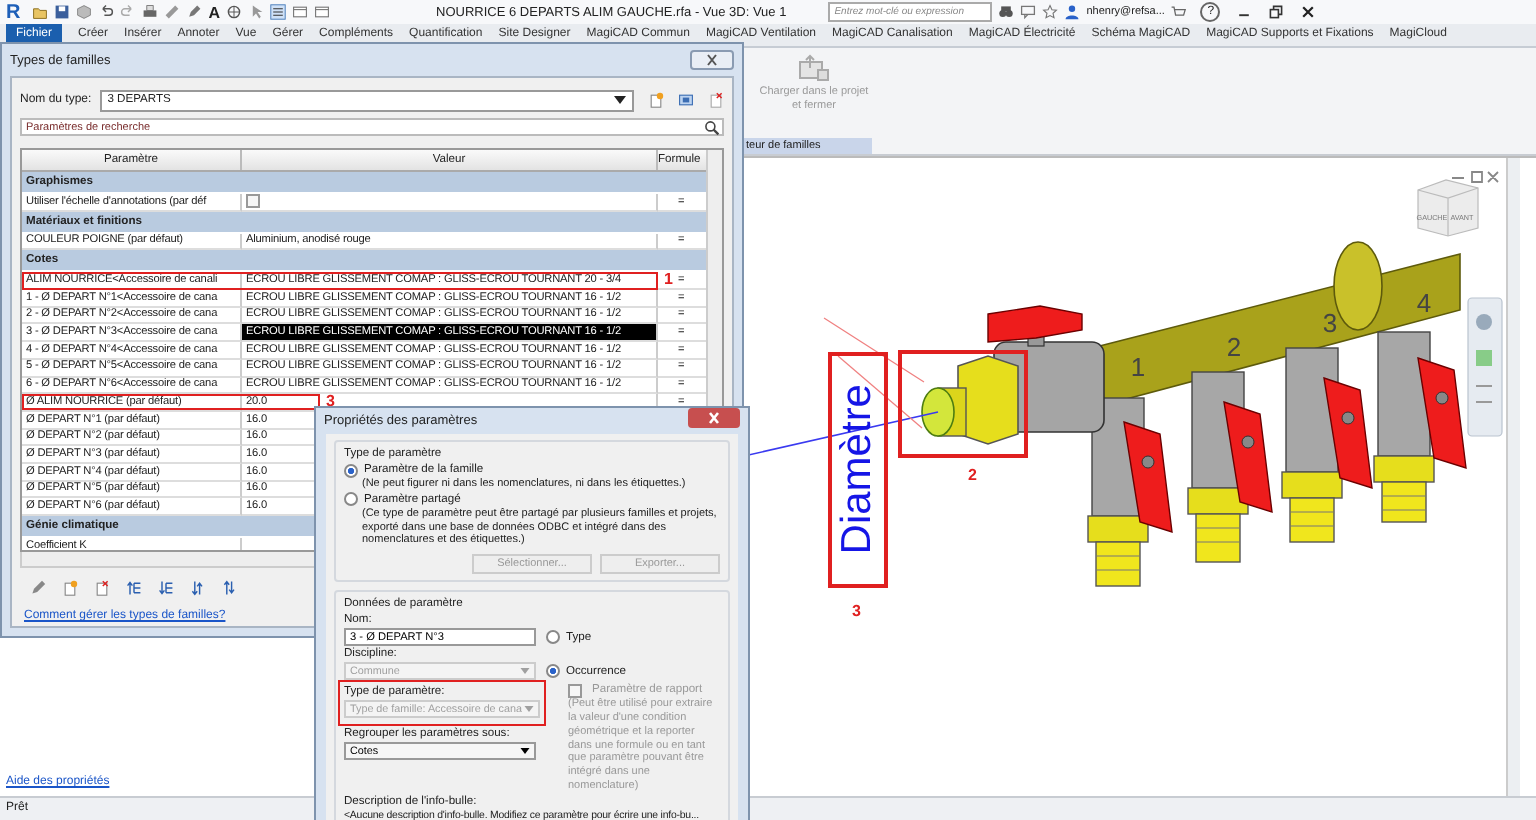 The image size is (1536, 820). What do you see at coordinates (1448, 208) in the screenshot?
I see `view-cube` at bounding box center [1448, 208].